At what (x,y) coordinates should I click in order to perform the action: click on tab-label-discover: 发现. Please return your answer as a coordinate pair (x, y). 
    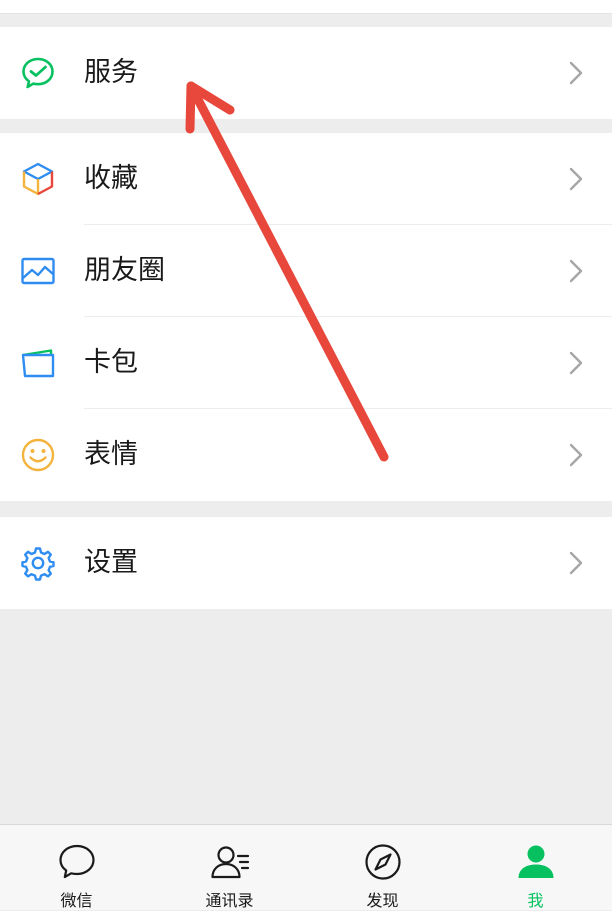
    Looking at the image, I should click on (382, 900).